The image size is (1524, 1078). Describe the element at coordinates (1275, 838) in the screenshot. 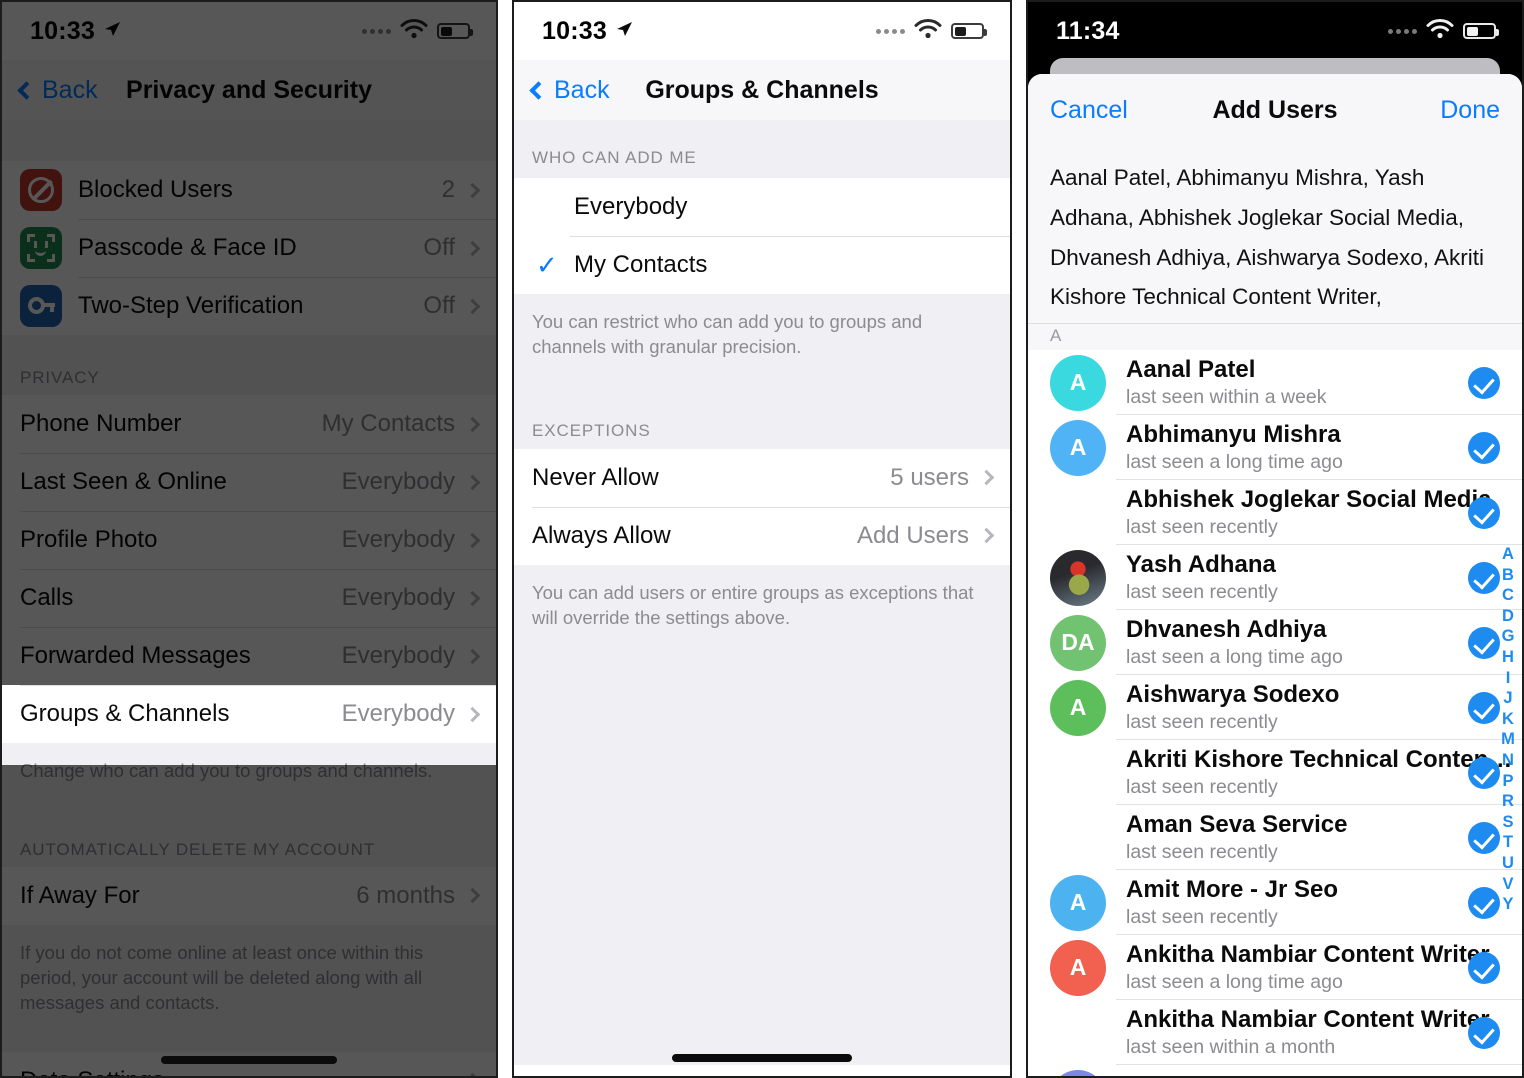

I see `contact-row: Aman Seva Service last seen recently` at that location.